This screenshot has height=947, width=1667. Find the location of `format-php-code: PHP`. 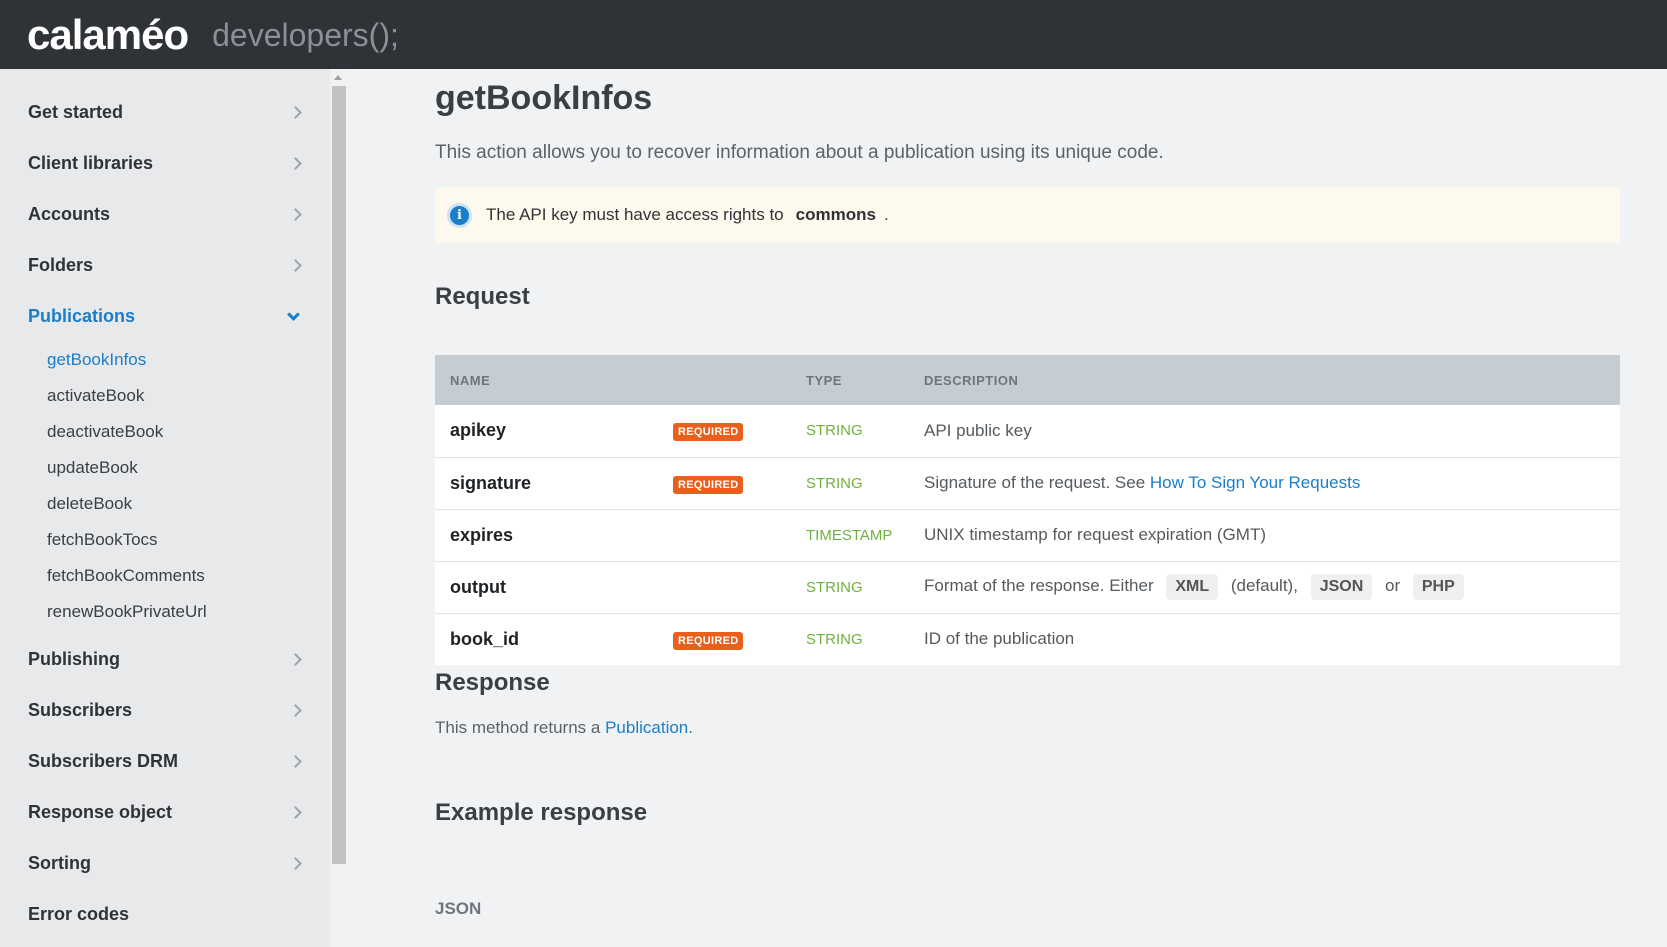

format-php-code: PHP is located at coordinates (1438, 587).